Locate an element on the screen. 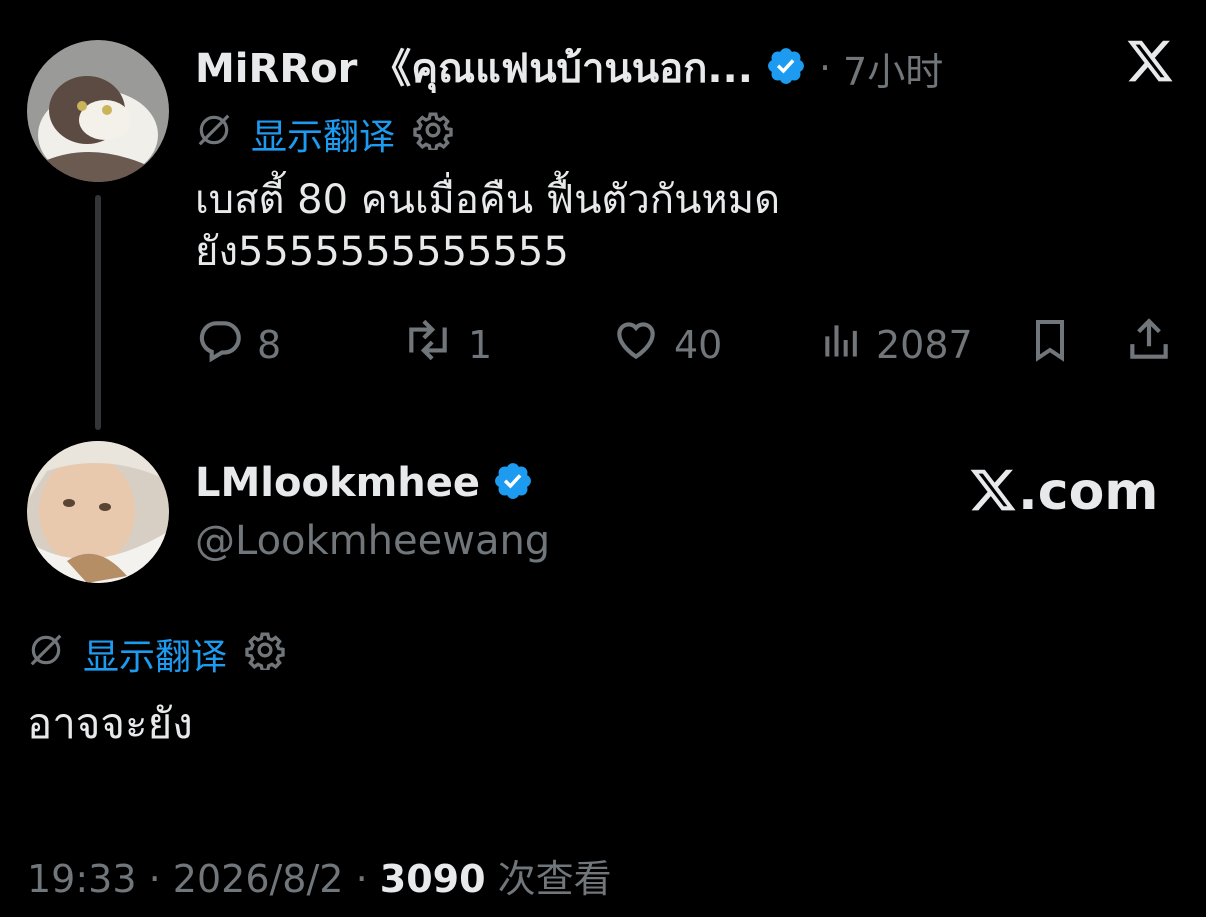  reply-button: 8 is located at coordinates (238, 344).